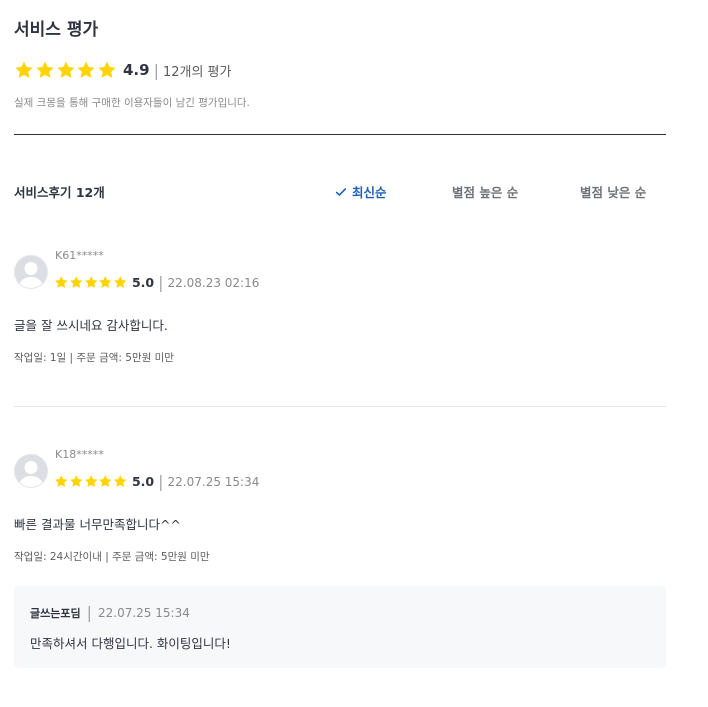 The image size is (708, 707). I want to click on reply-author: 글쓰는포딤, so click(55, 613).